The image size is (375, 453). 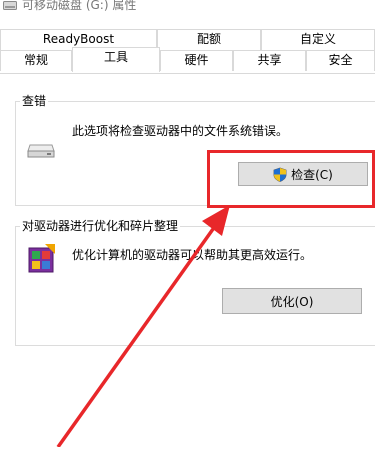 What do you see at coordinates (209, 39) in the screenshot?
I see `tab-quota: 配额` at bounding box center [209, 39].